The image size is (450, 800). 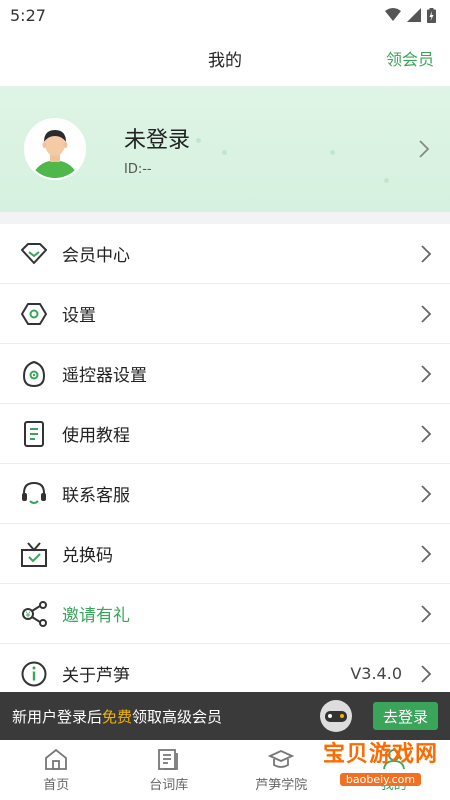 What do you see at coordinates (177, 716) in the screenshot?
I see `promo-text-suffix: 领取高级会员` at bounding box center [177, 716].